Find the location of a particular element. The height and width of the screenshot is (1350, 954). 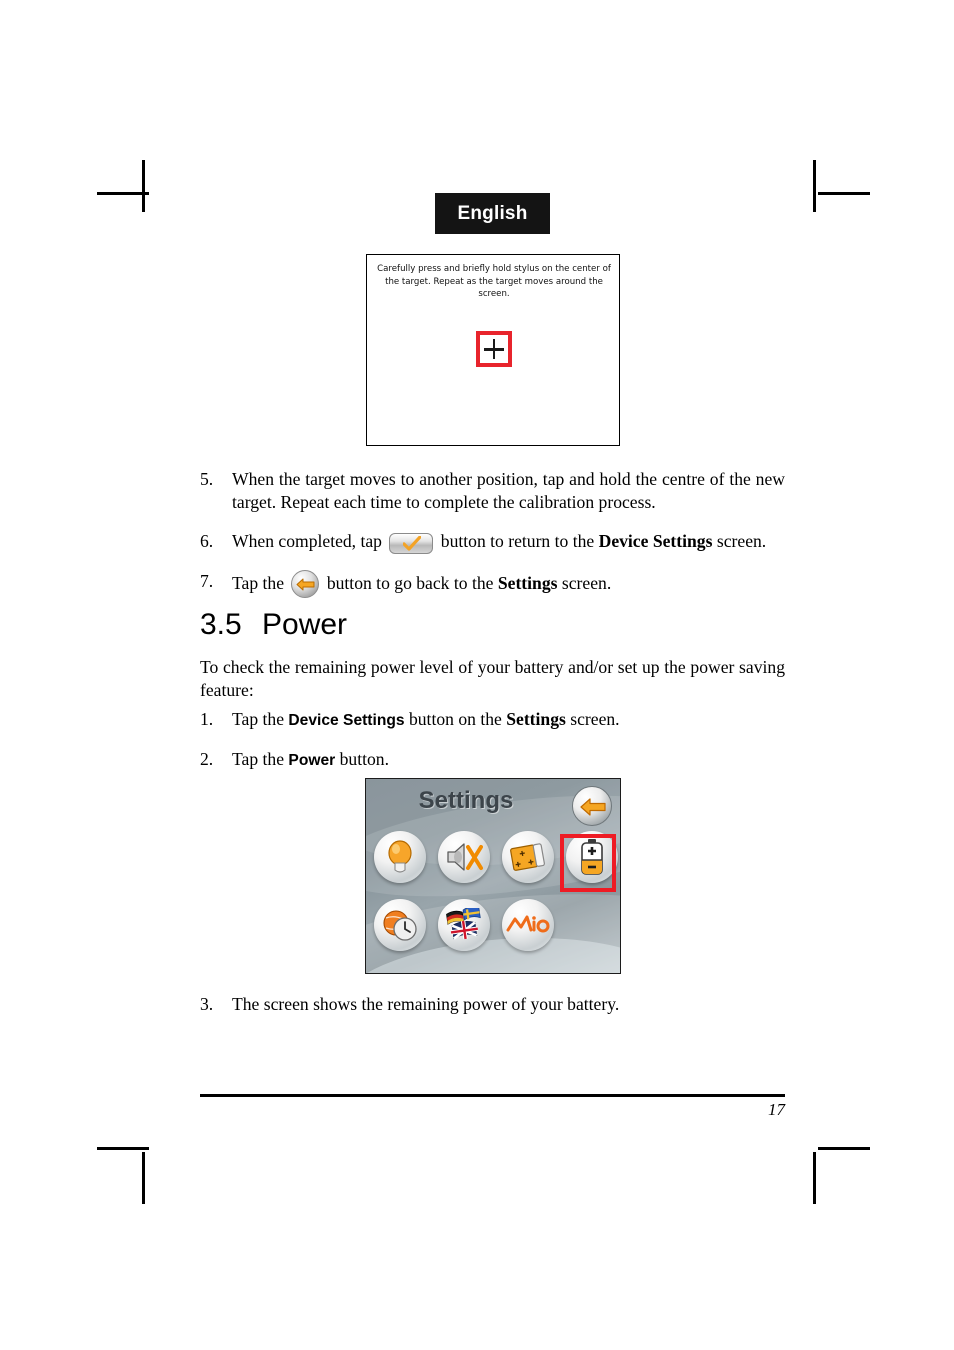

ui-label-text: Power is located at coordinates (312, 760).